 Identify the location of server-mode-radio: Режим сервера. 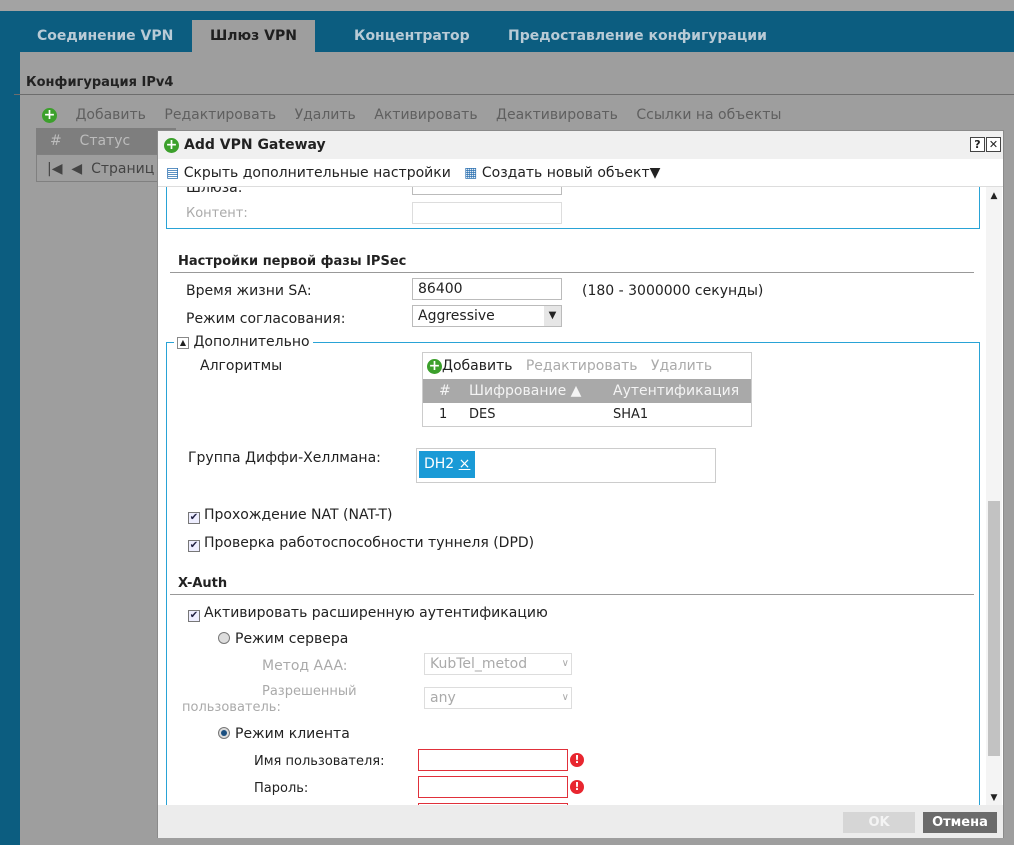
(283, 639).